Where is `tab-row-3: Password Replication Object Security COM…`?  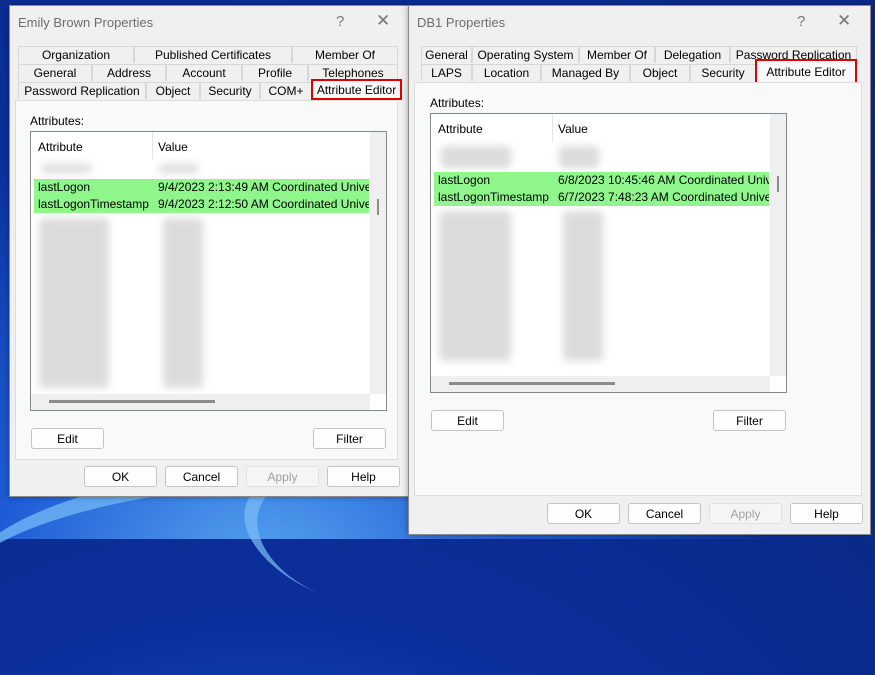 tab-row-3: Password Replication Object Security COM… is located at coordinates (210, 89).